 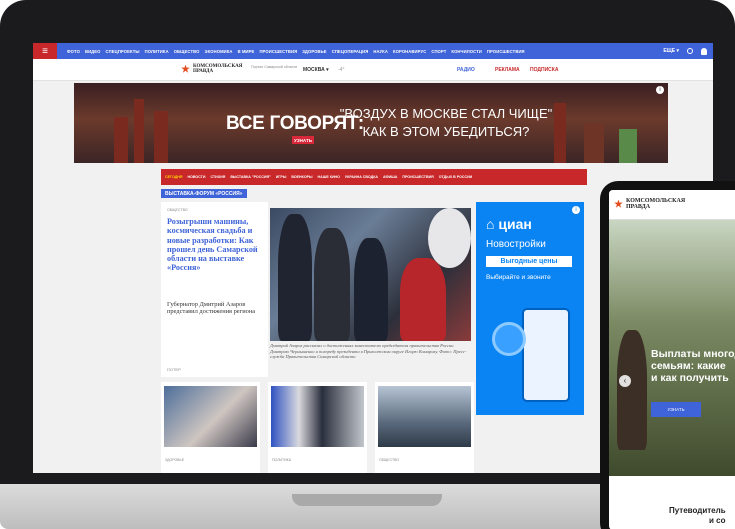 I want to click on secnav-item: ИГРЫ, so click(x=281, y=177).